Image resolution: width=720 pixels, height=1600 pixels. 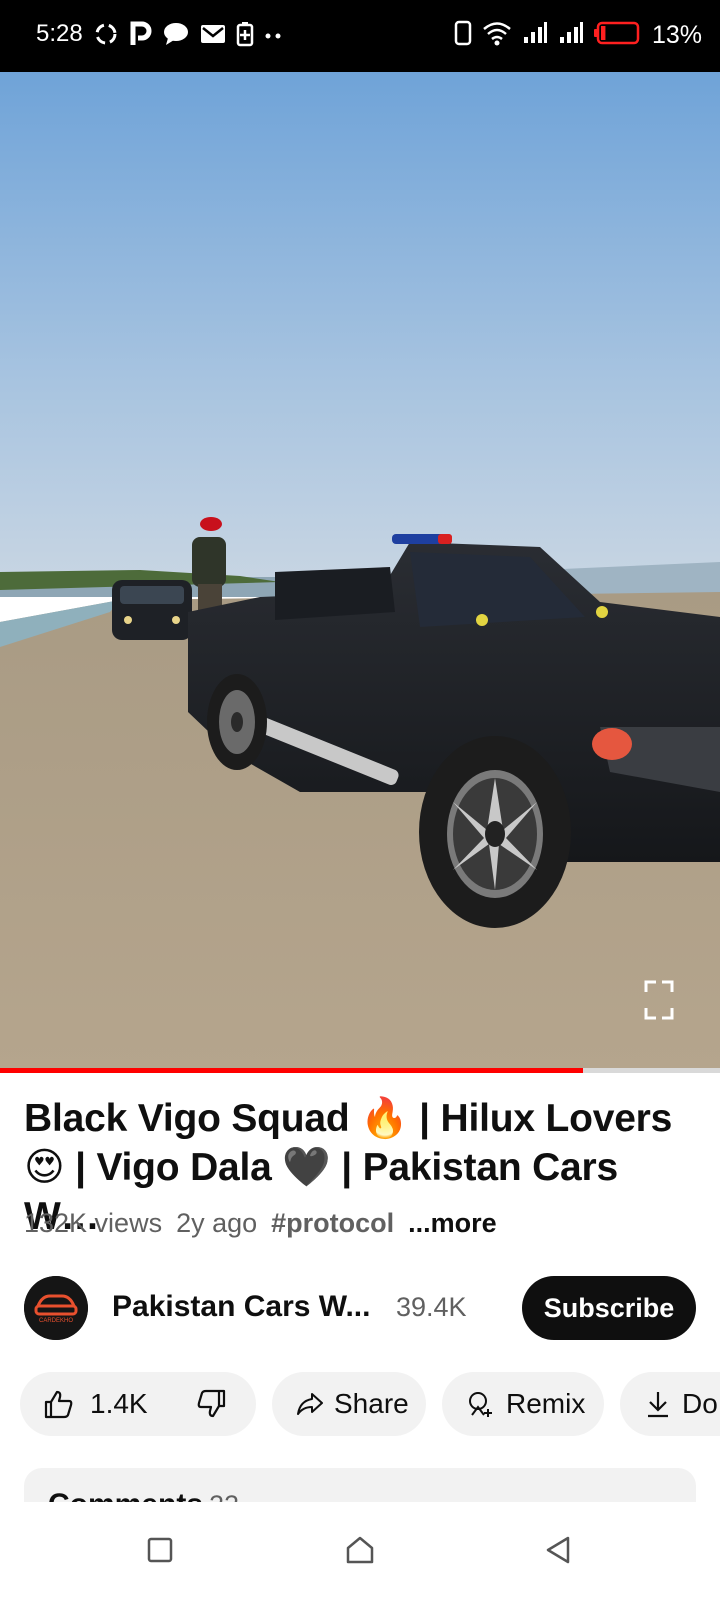 I want to click on p-app-icon, so click(x=141, y=36).